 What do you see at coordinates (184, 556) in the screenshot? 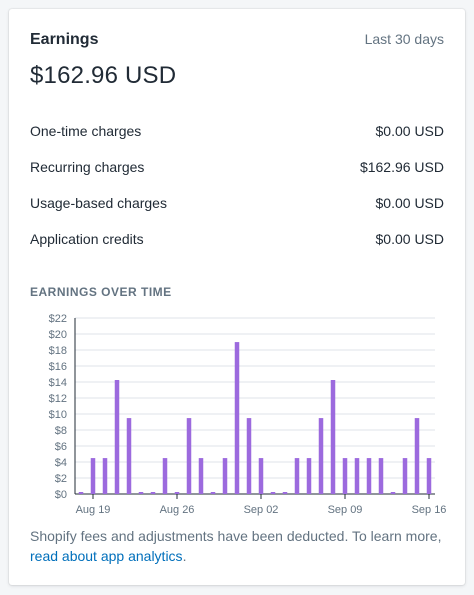
I see `footer-period: .` at bounding box center [184, 556].